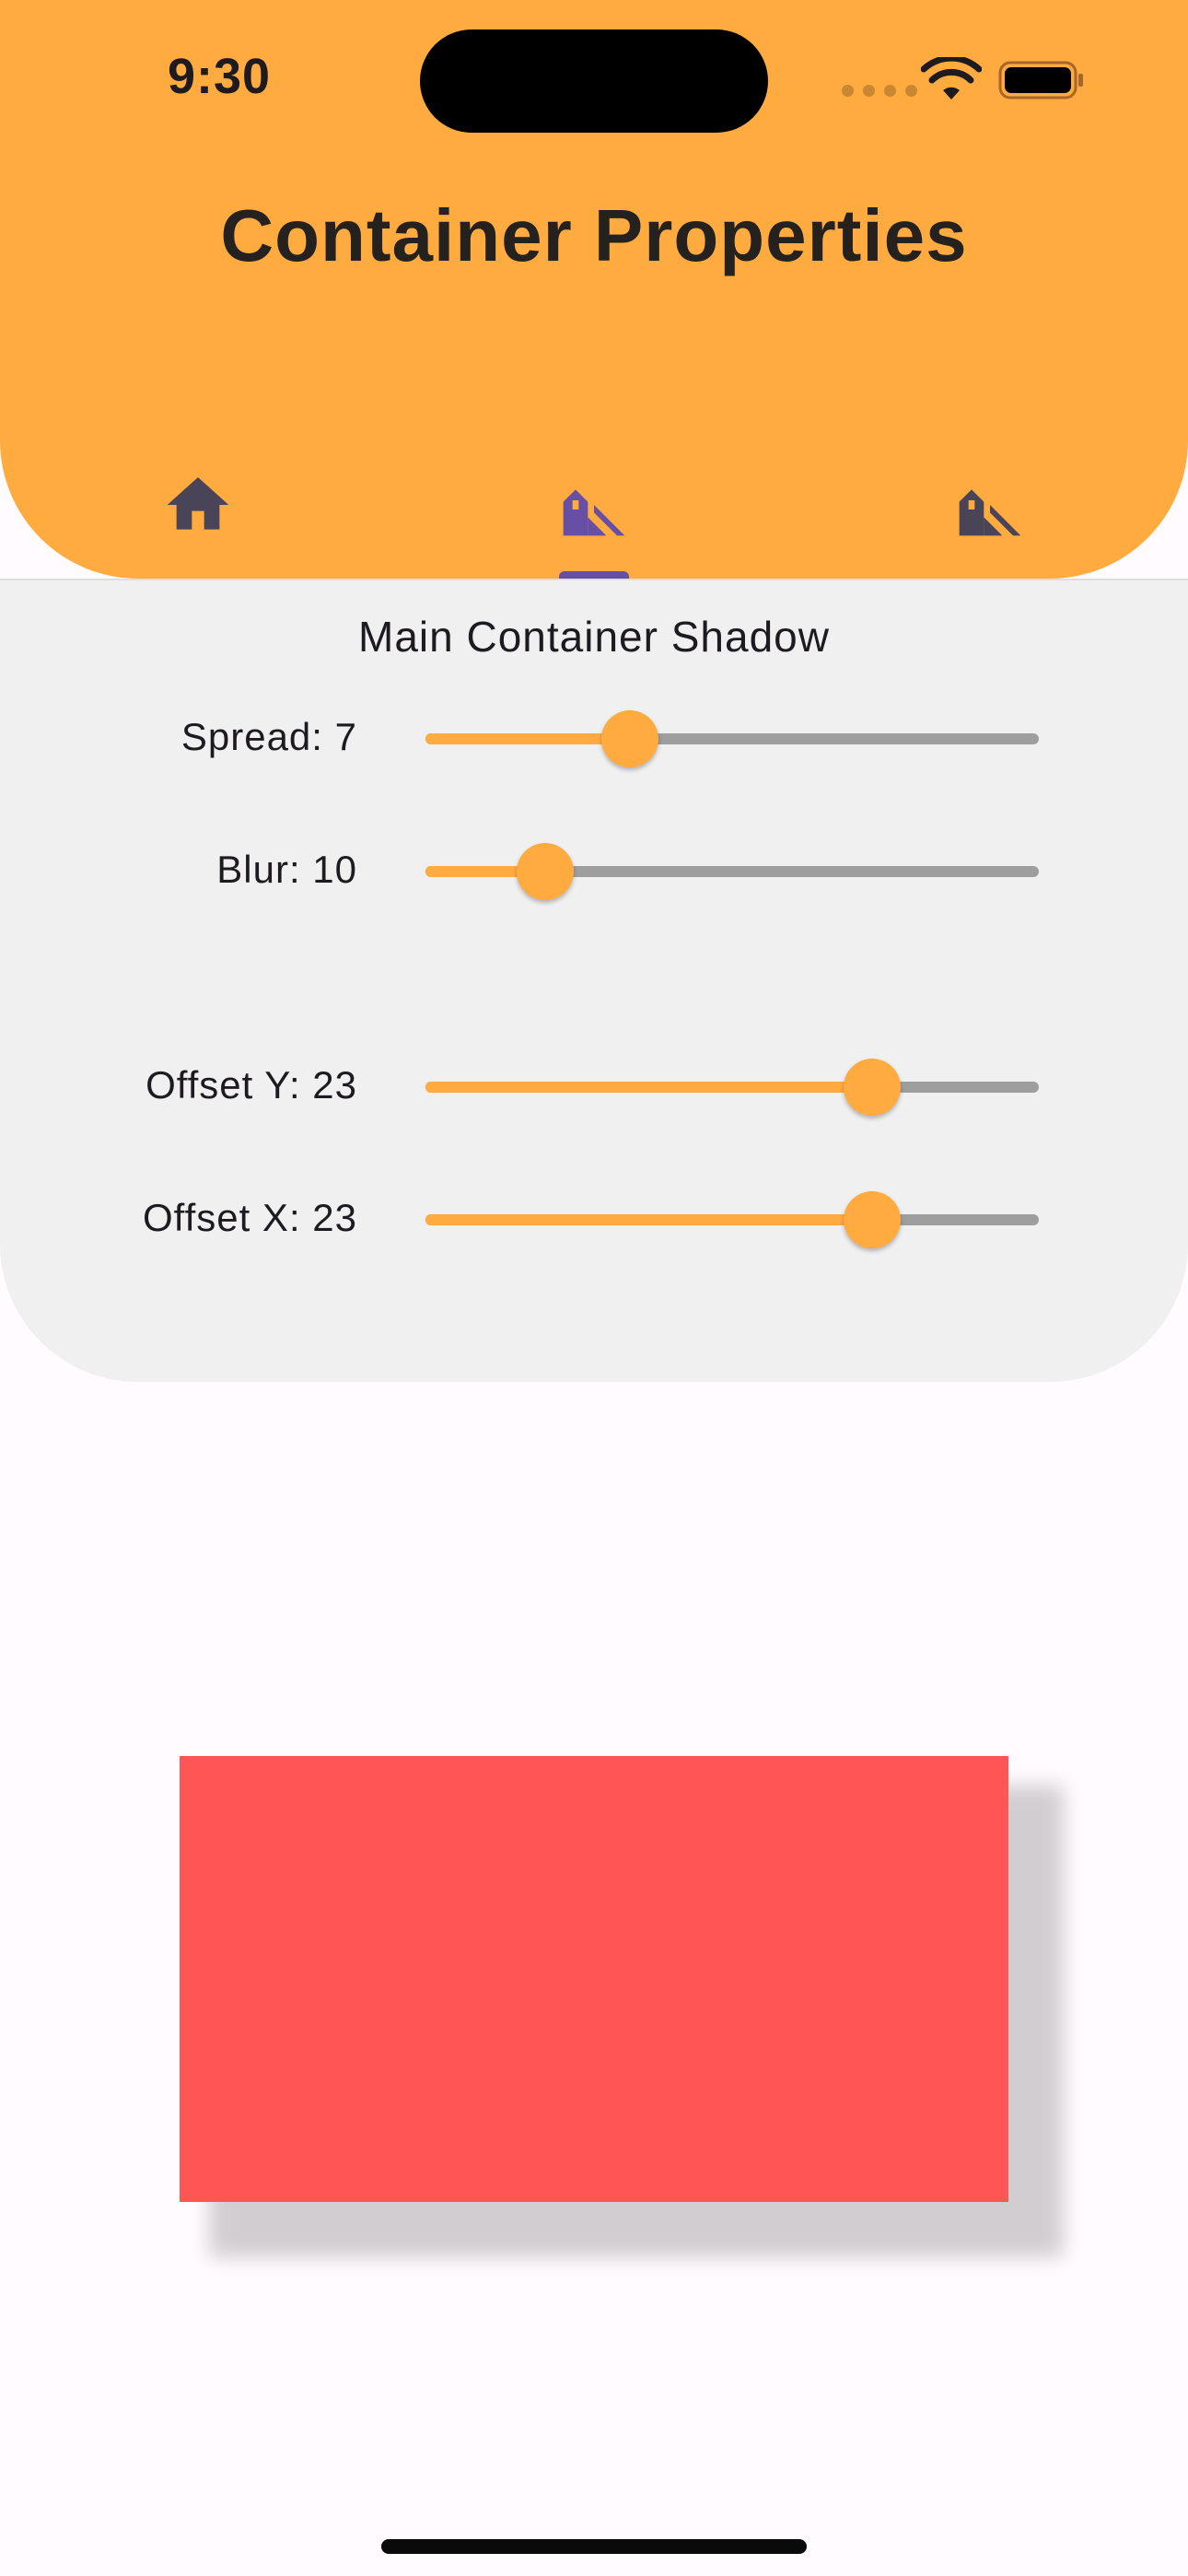  I want to click on spread-slider-row: Spread: 7, so click(594, 739).